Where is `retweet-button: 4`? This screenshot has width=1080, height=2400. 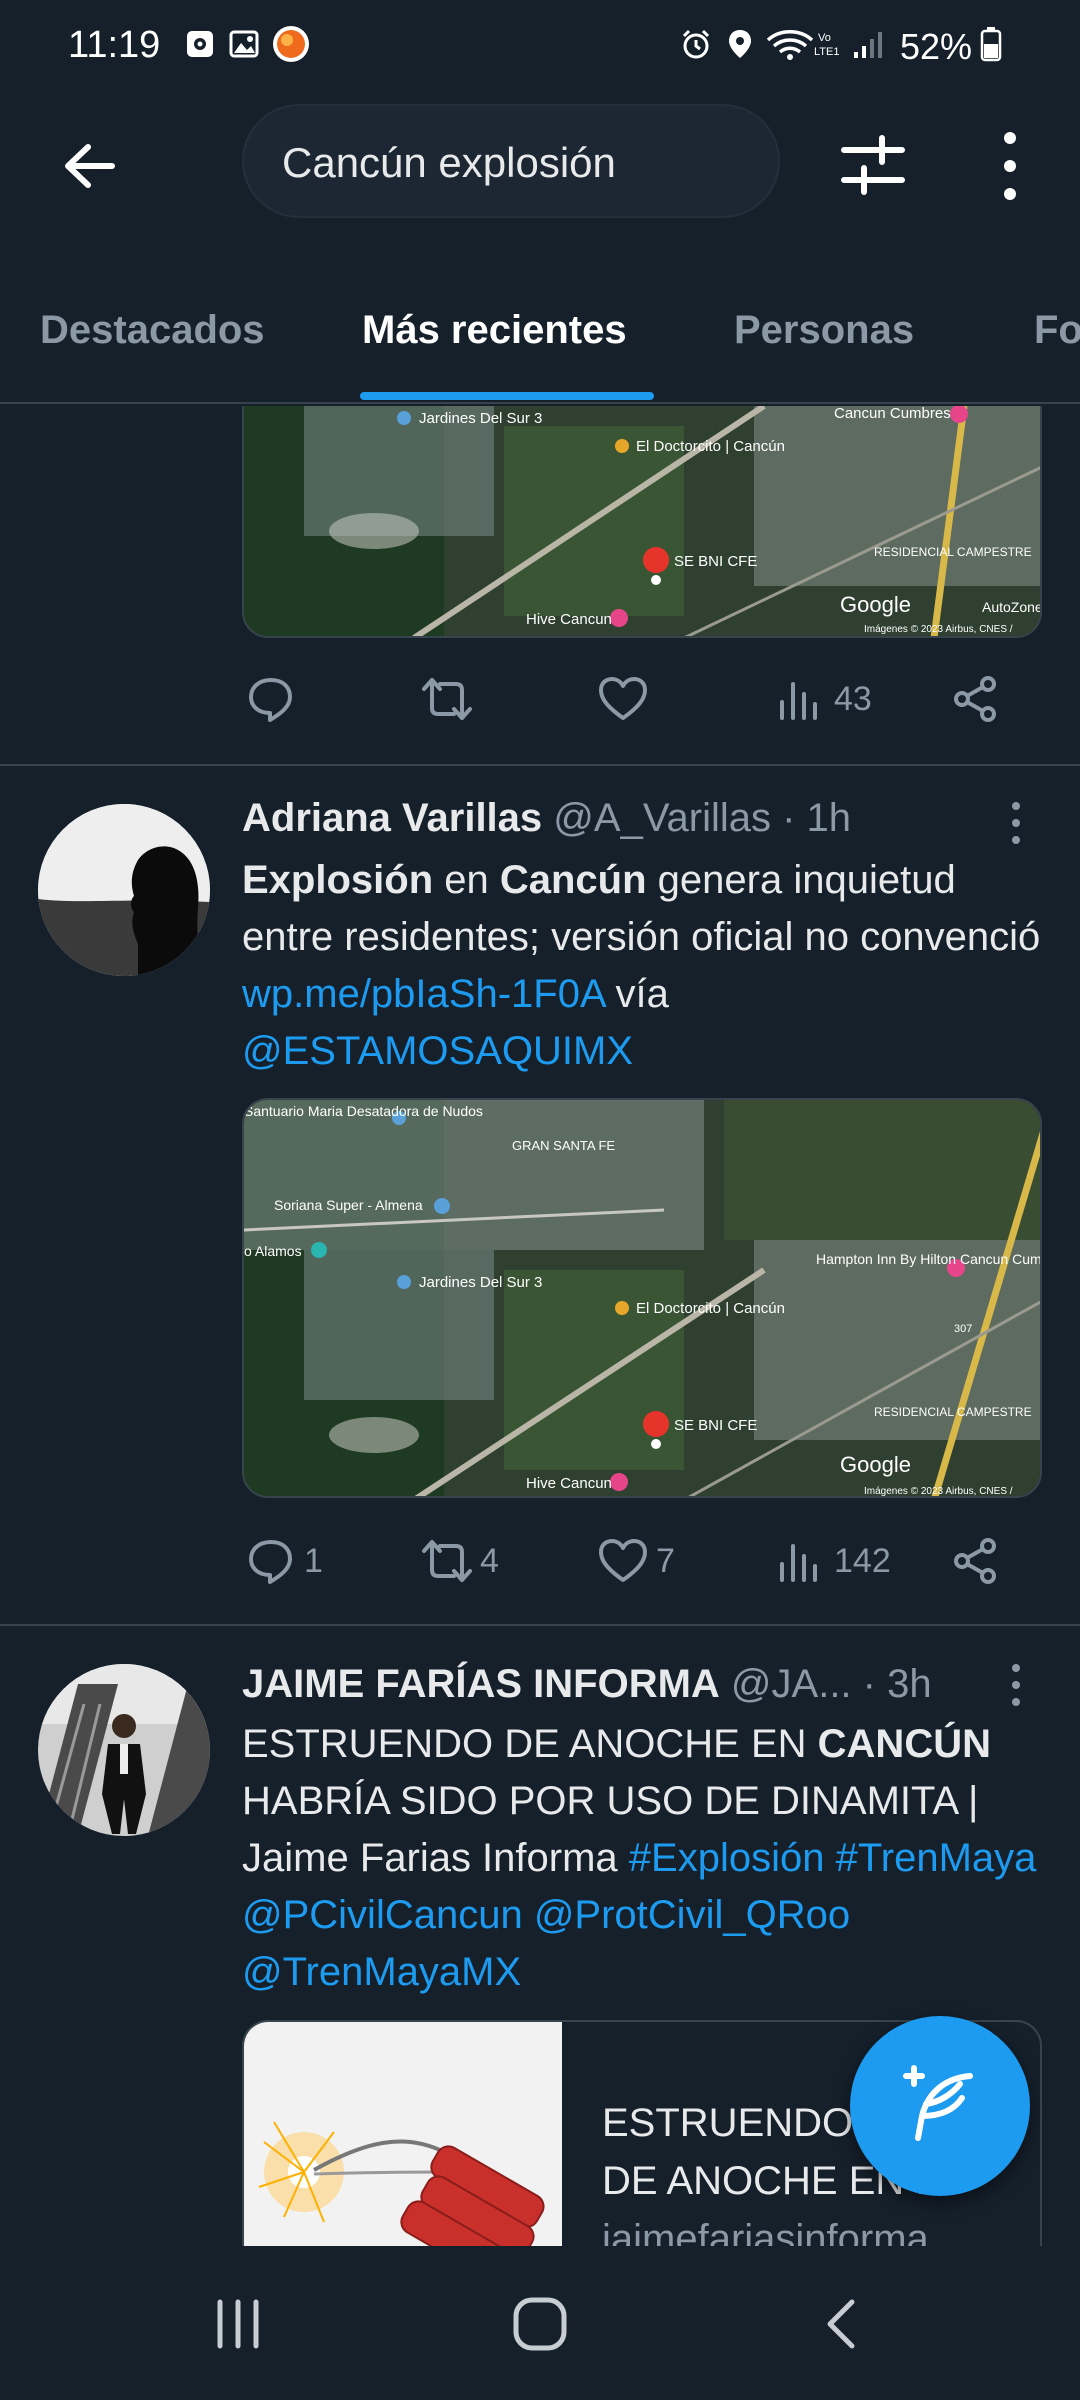
retweet-button: 4 is located at coordinates (459, 1561).